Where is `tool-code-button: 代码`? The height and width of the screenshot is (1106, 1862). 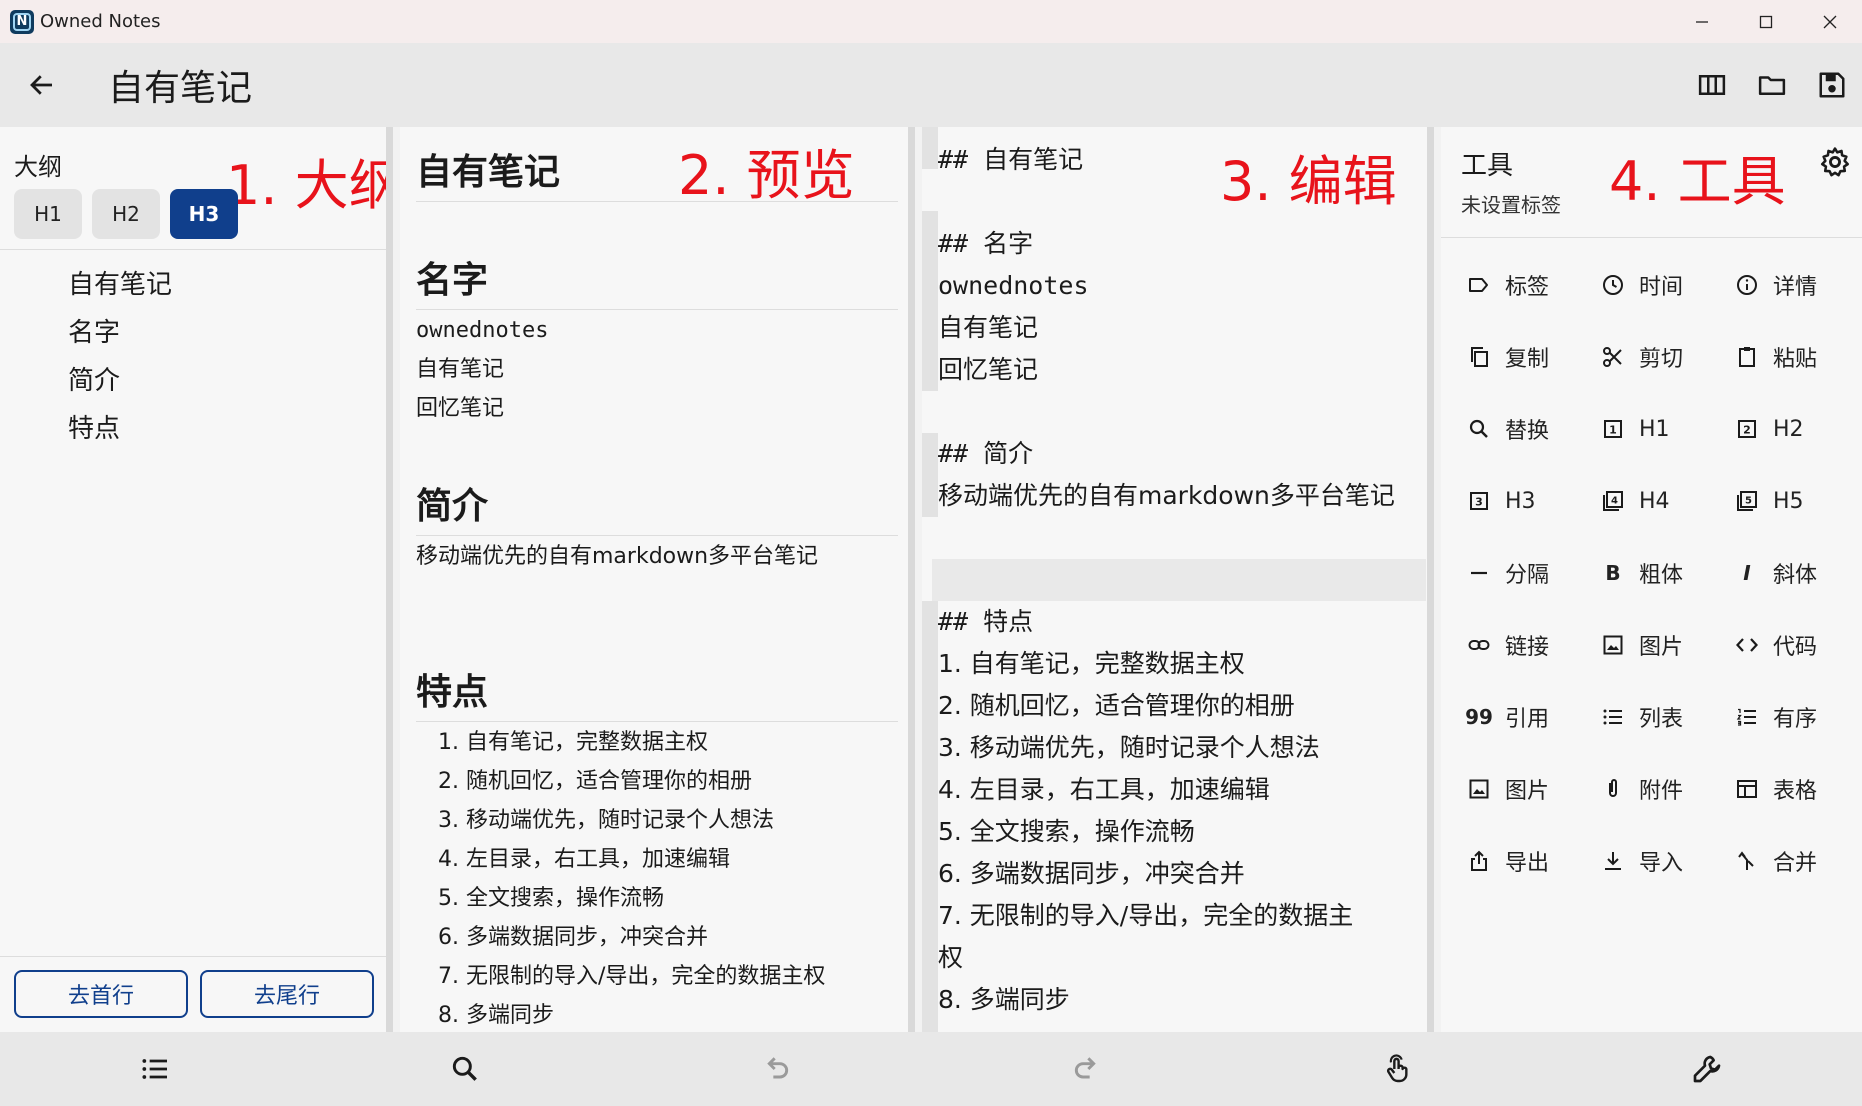 tool-code-button: 代码 is located at coordinates (1790, 645).